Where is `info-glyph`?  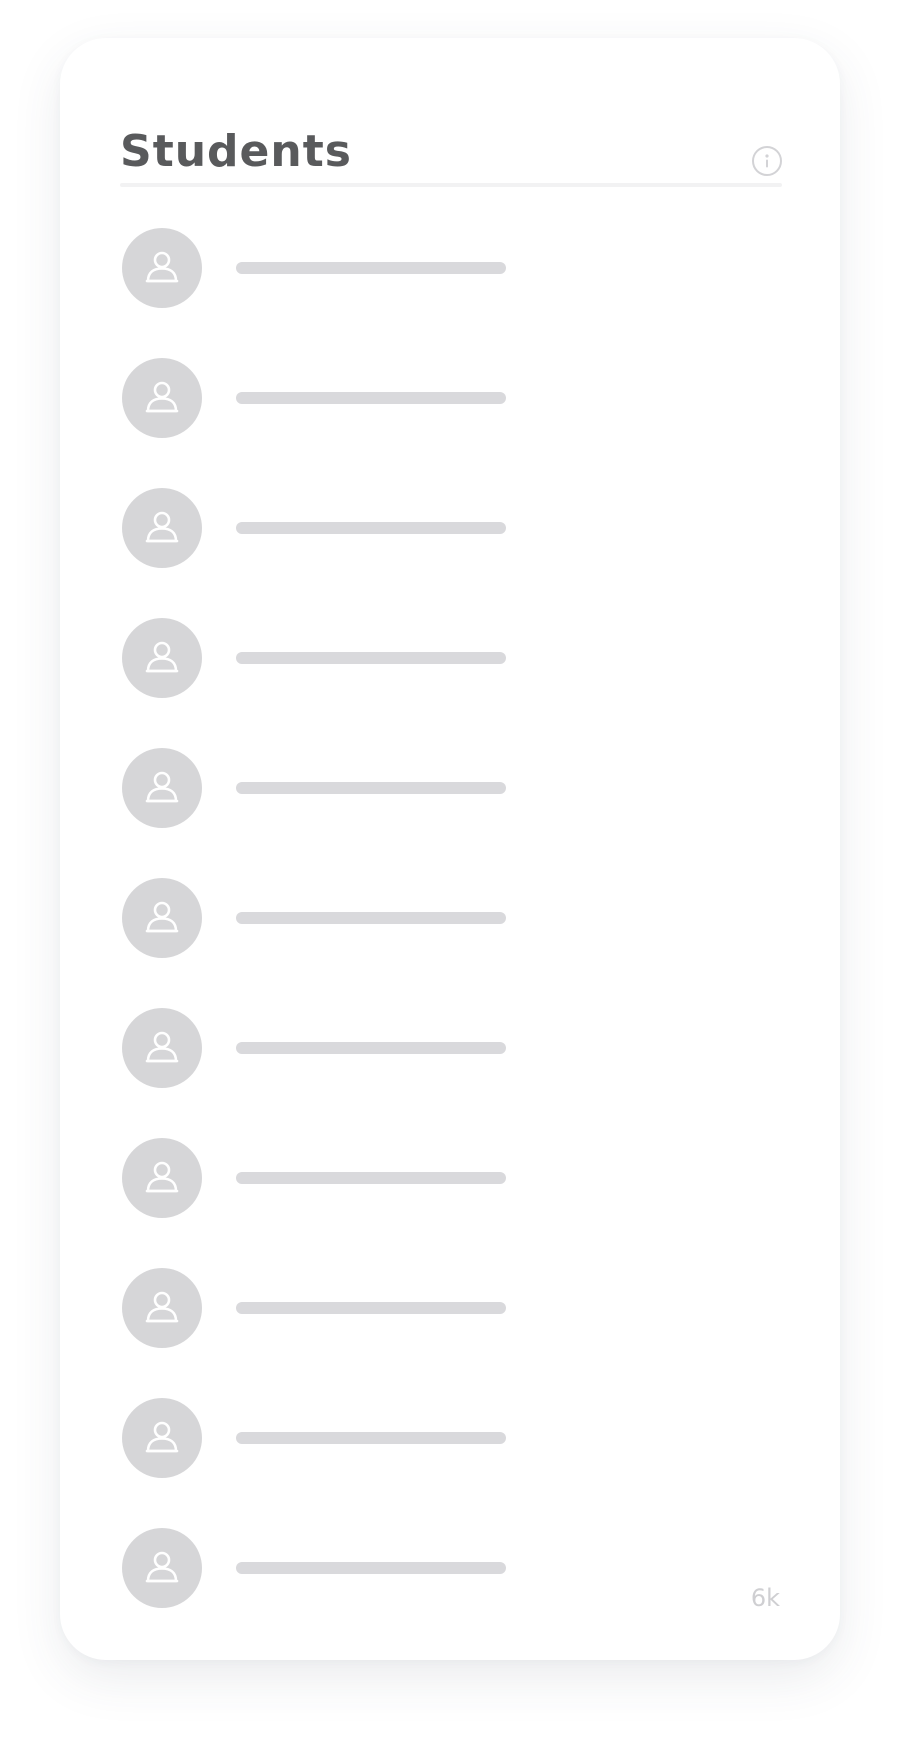
info-glyph is located at coordinates (767, 161).